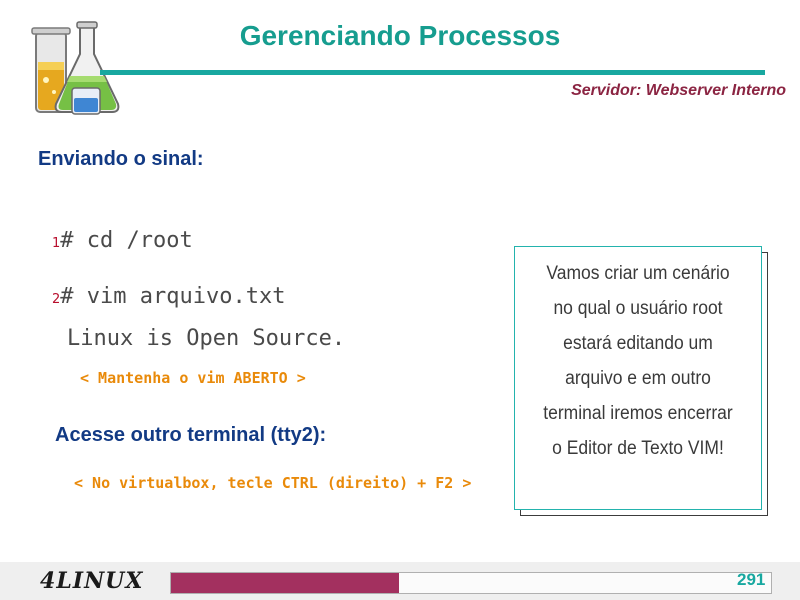  What do you see at coordinates (206, 338) in the screenshot?
I see `file-content-line: Linux is Open Source.` at bounding box center [206, 338].